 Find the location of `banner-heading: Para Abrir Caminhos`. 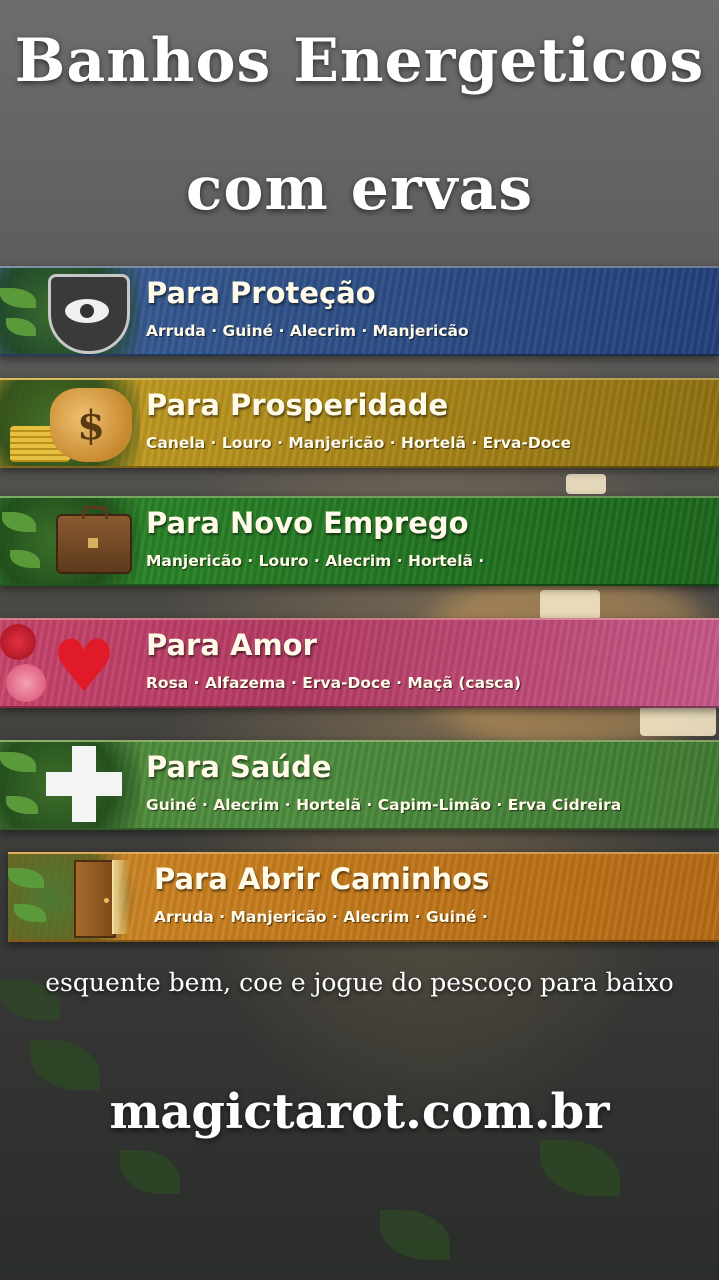

banner-heading: Para Abrir Caminhos is located at coordinates (322, 879).